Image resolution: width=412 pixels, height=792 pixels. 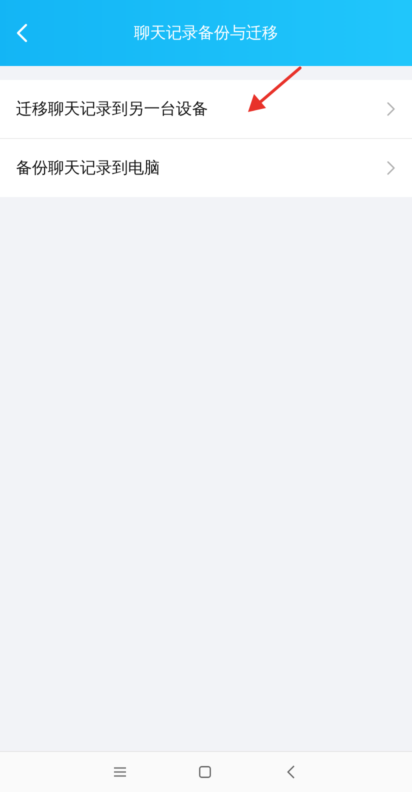 I want to click on menu-icon, so click(x=120, y=772).